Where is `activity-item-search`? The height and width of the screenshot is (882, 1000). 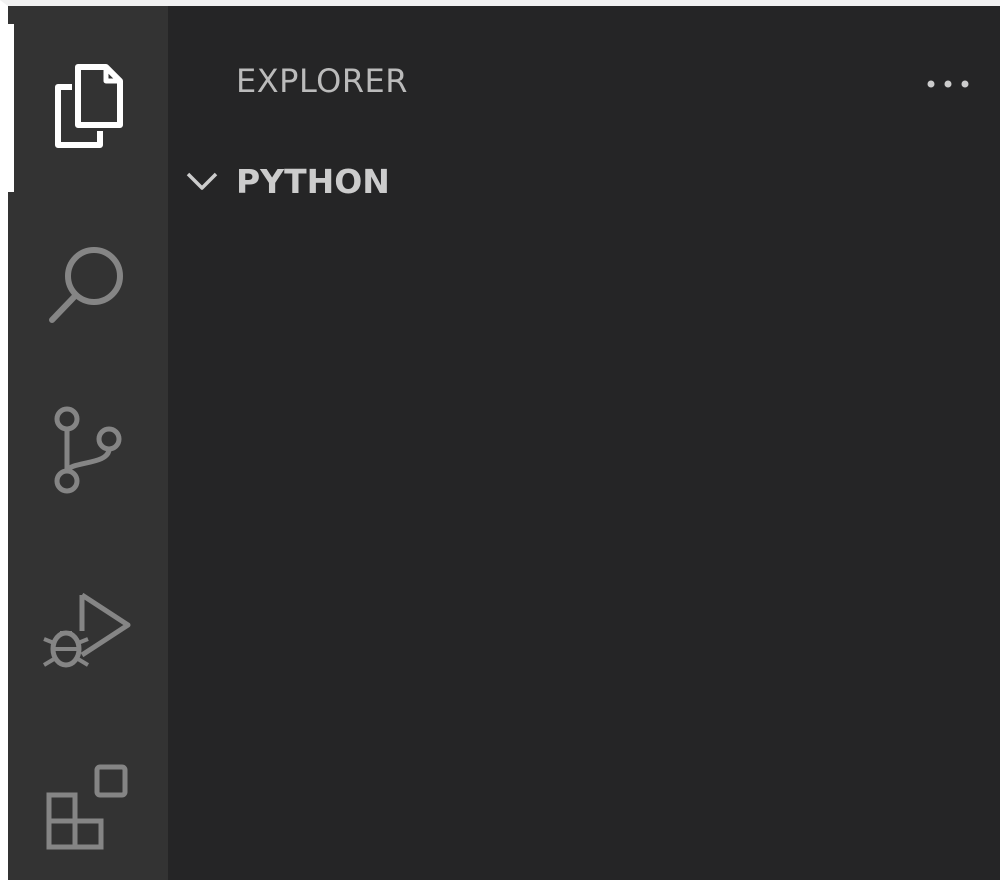
activity-item-search is located at coordinates (88, 284).